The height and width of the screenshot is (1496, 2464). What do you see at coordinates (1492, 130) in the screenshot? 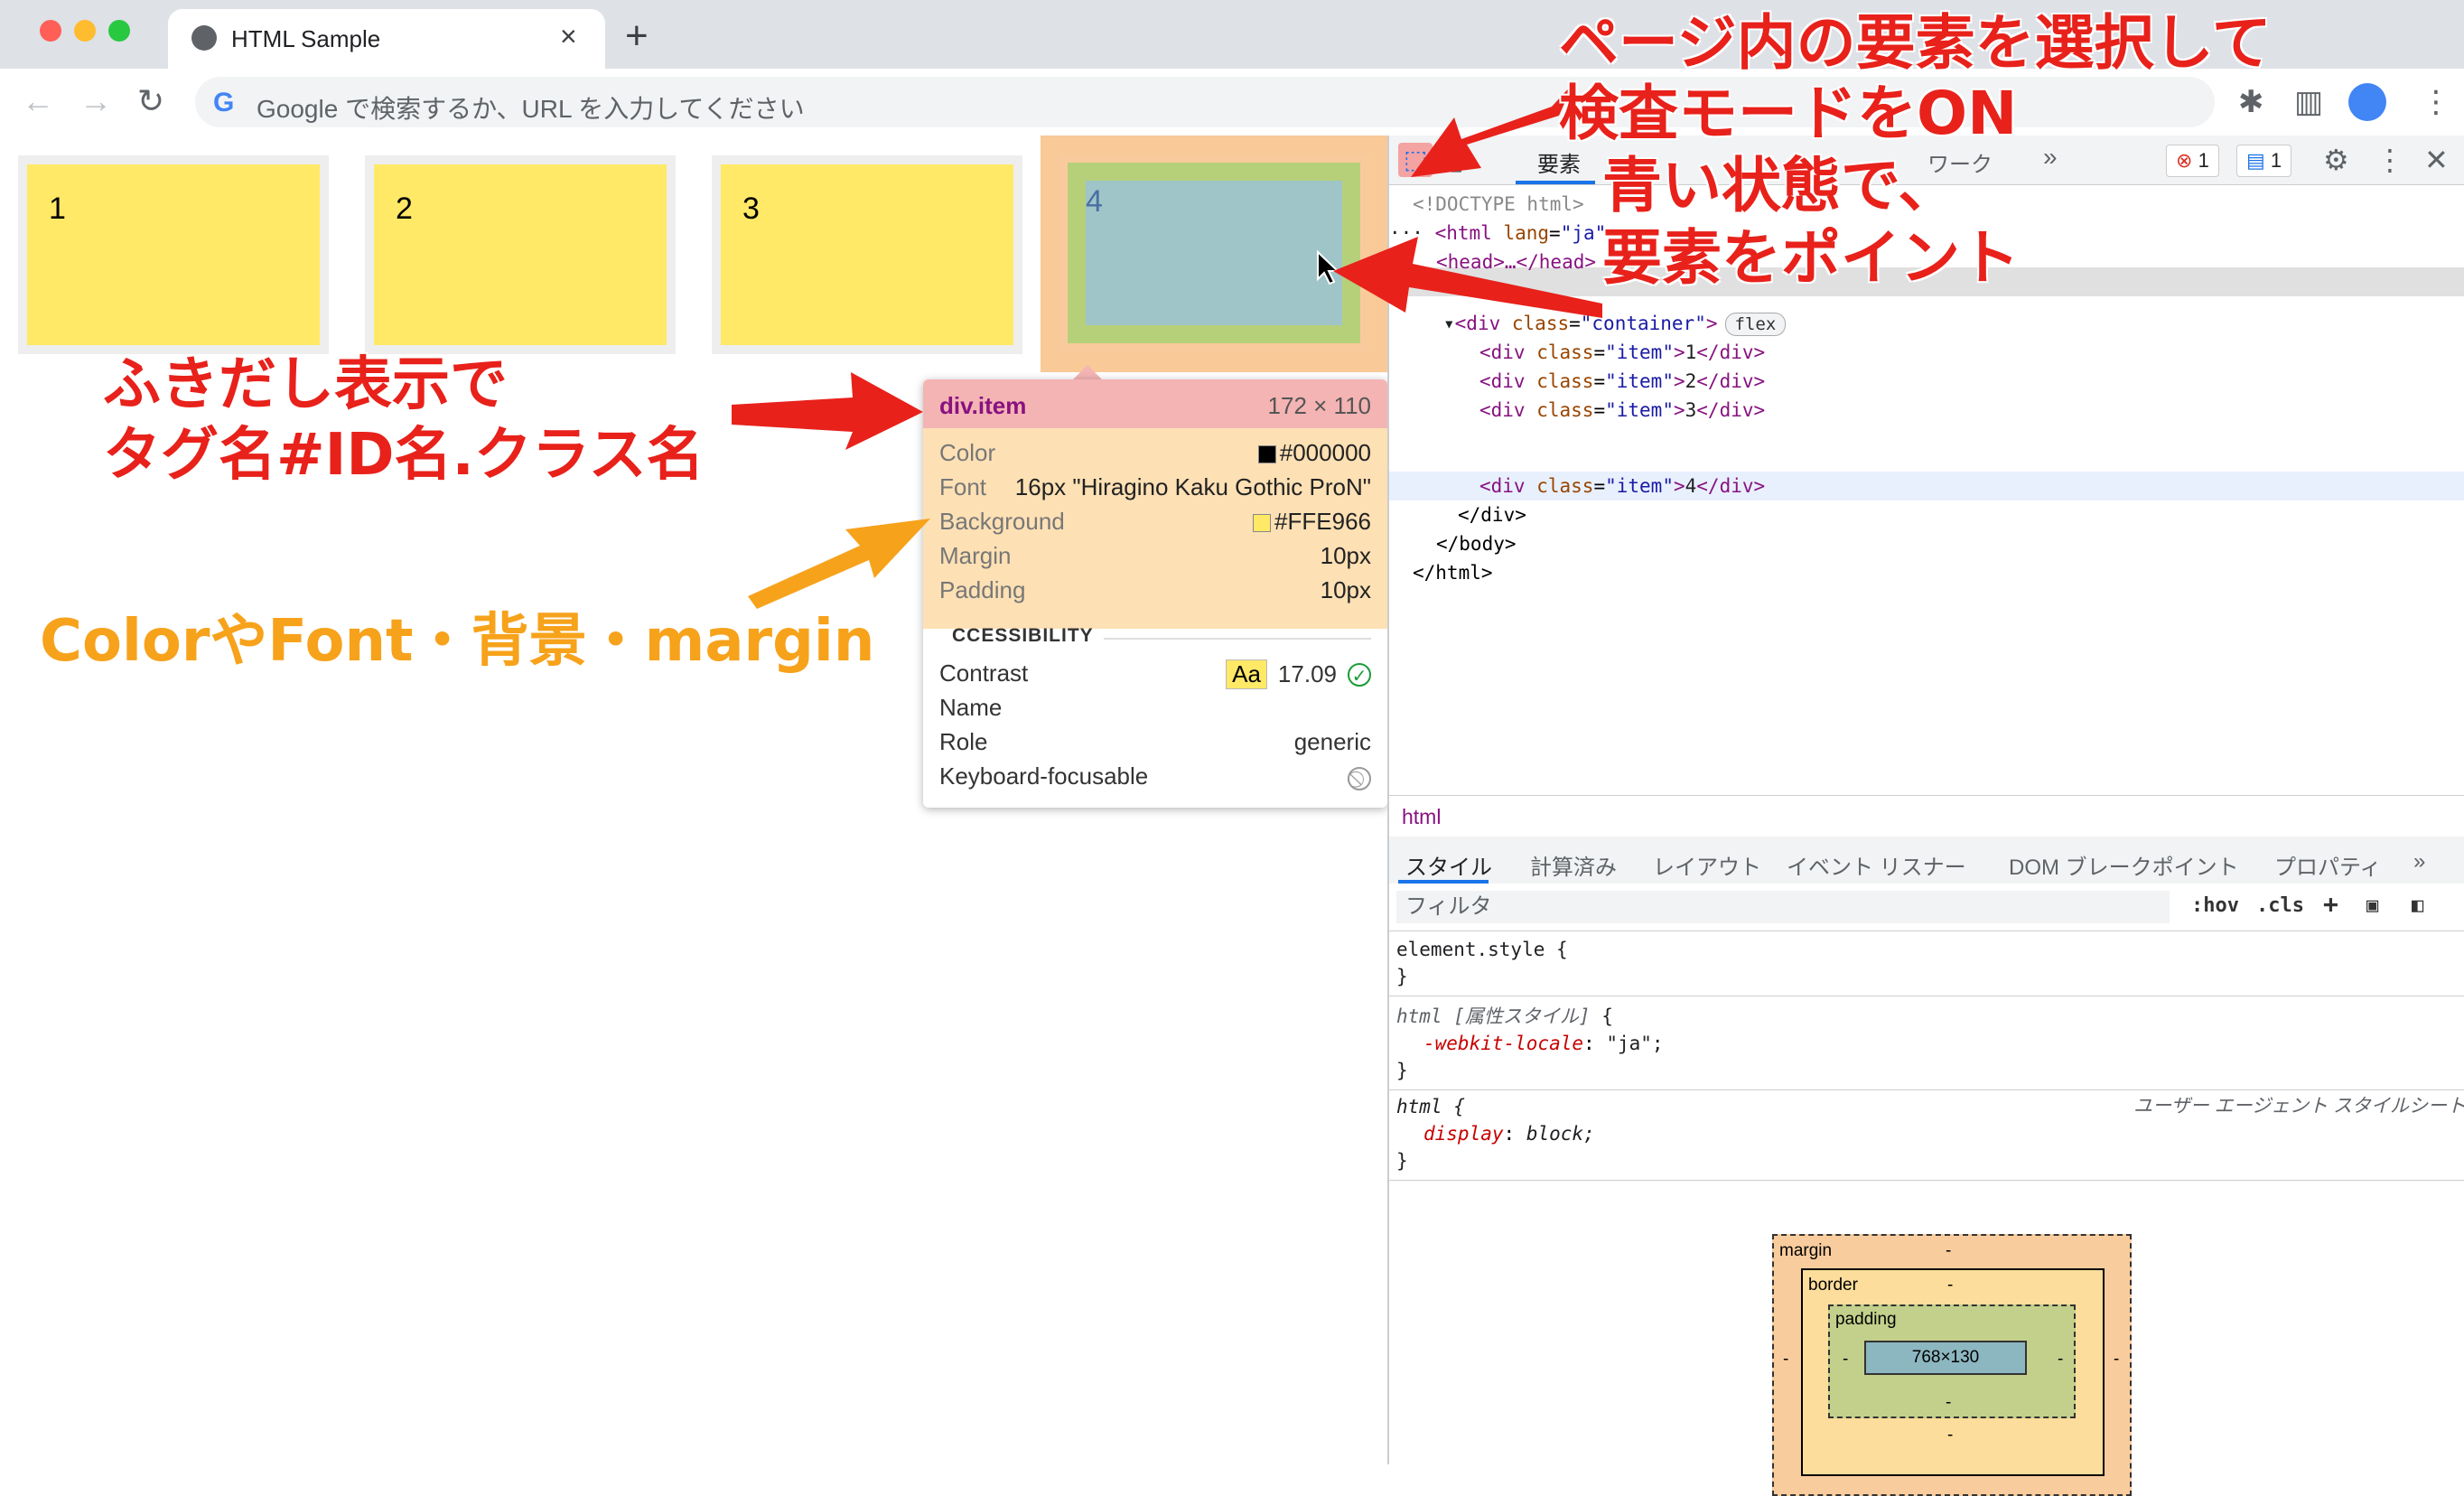
I see `arrow-to-inspect-button` at bounding box center [1492, 130].